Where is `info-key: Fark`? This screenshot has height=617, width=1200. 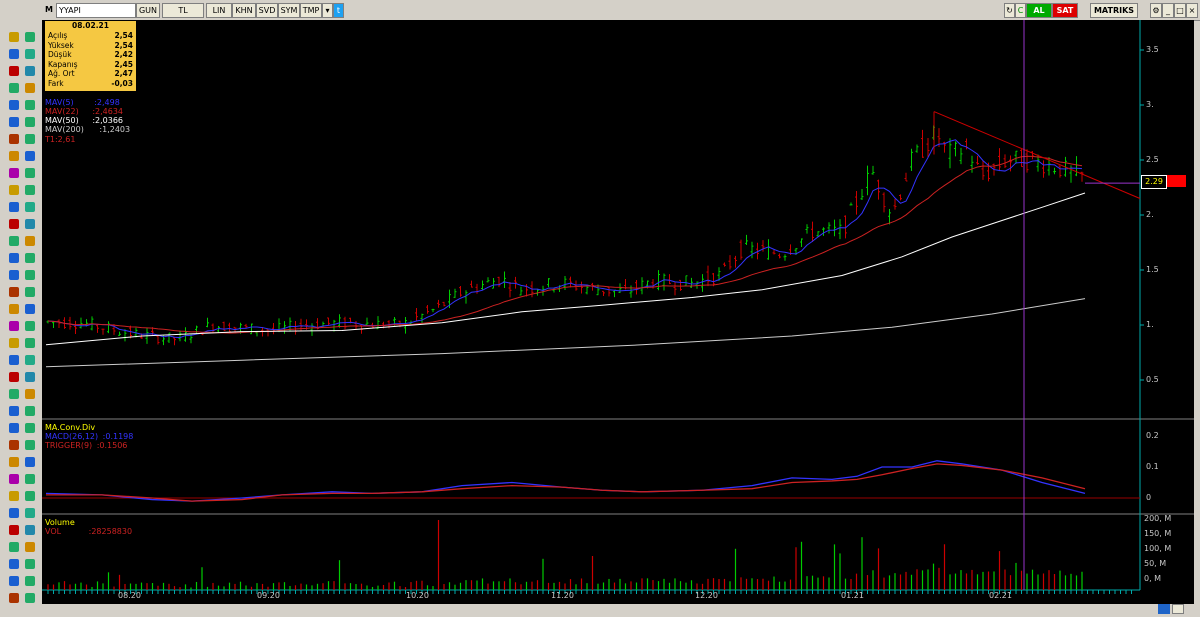
info-key: Fark is located at coordinates (56, 83).